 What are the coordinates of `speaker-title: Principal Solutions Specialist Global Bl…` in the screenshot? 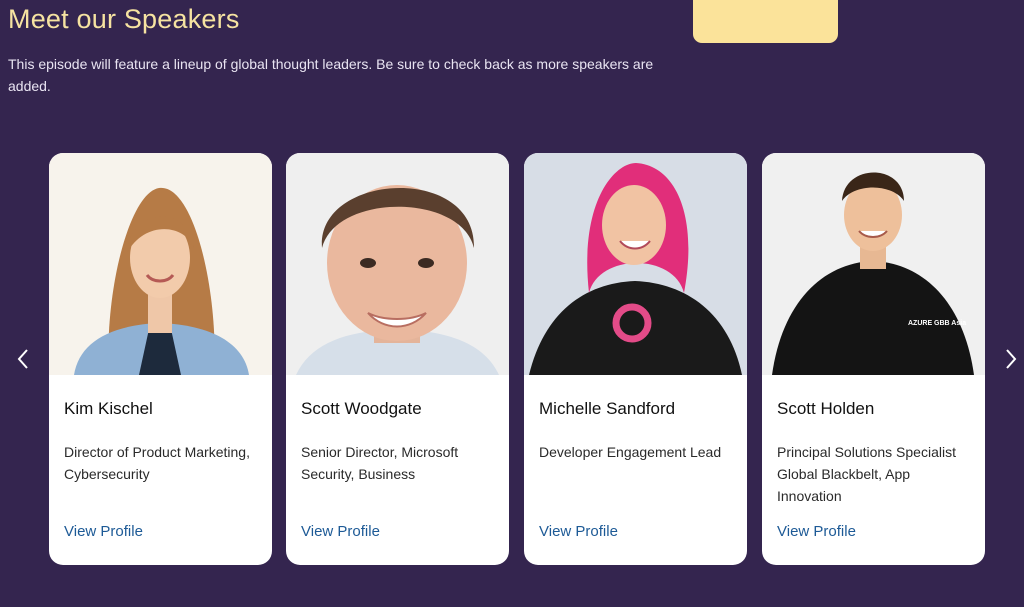 It's located at (866, 474).